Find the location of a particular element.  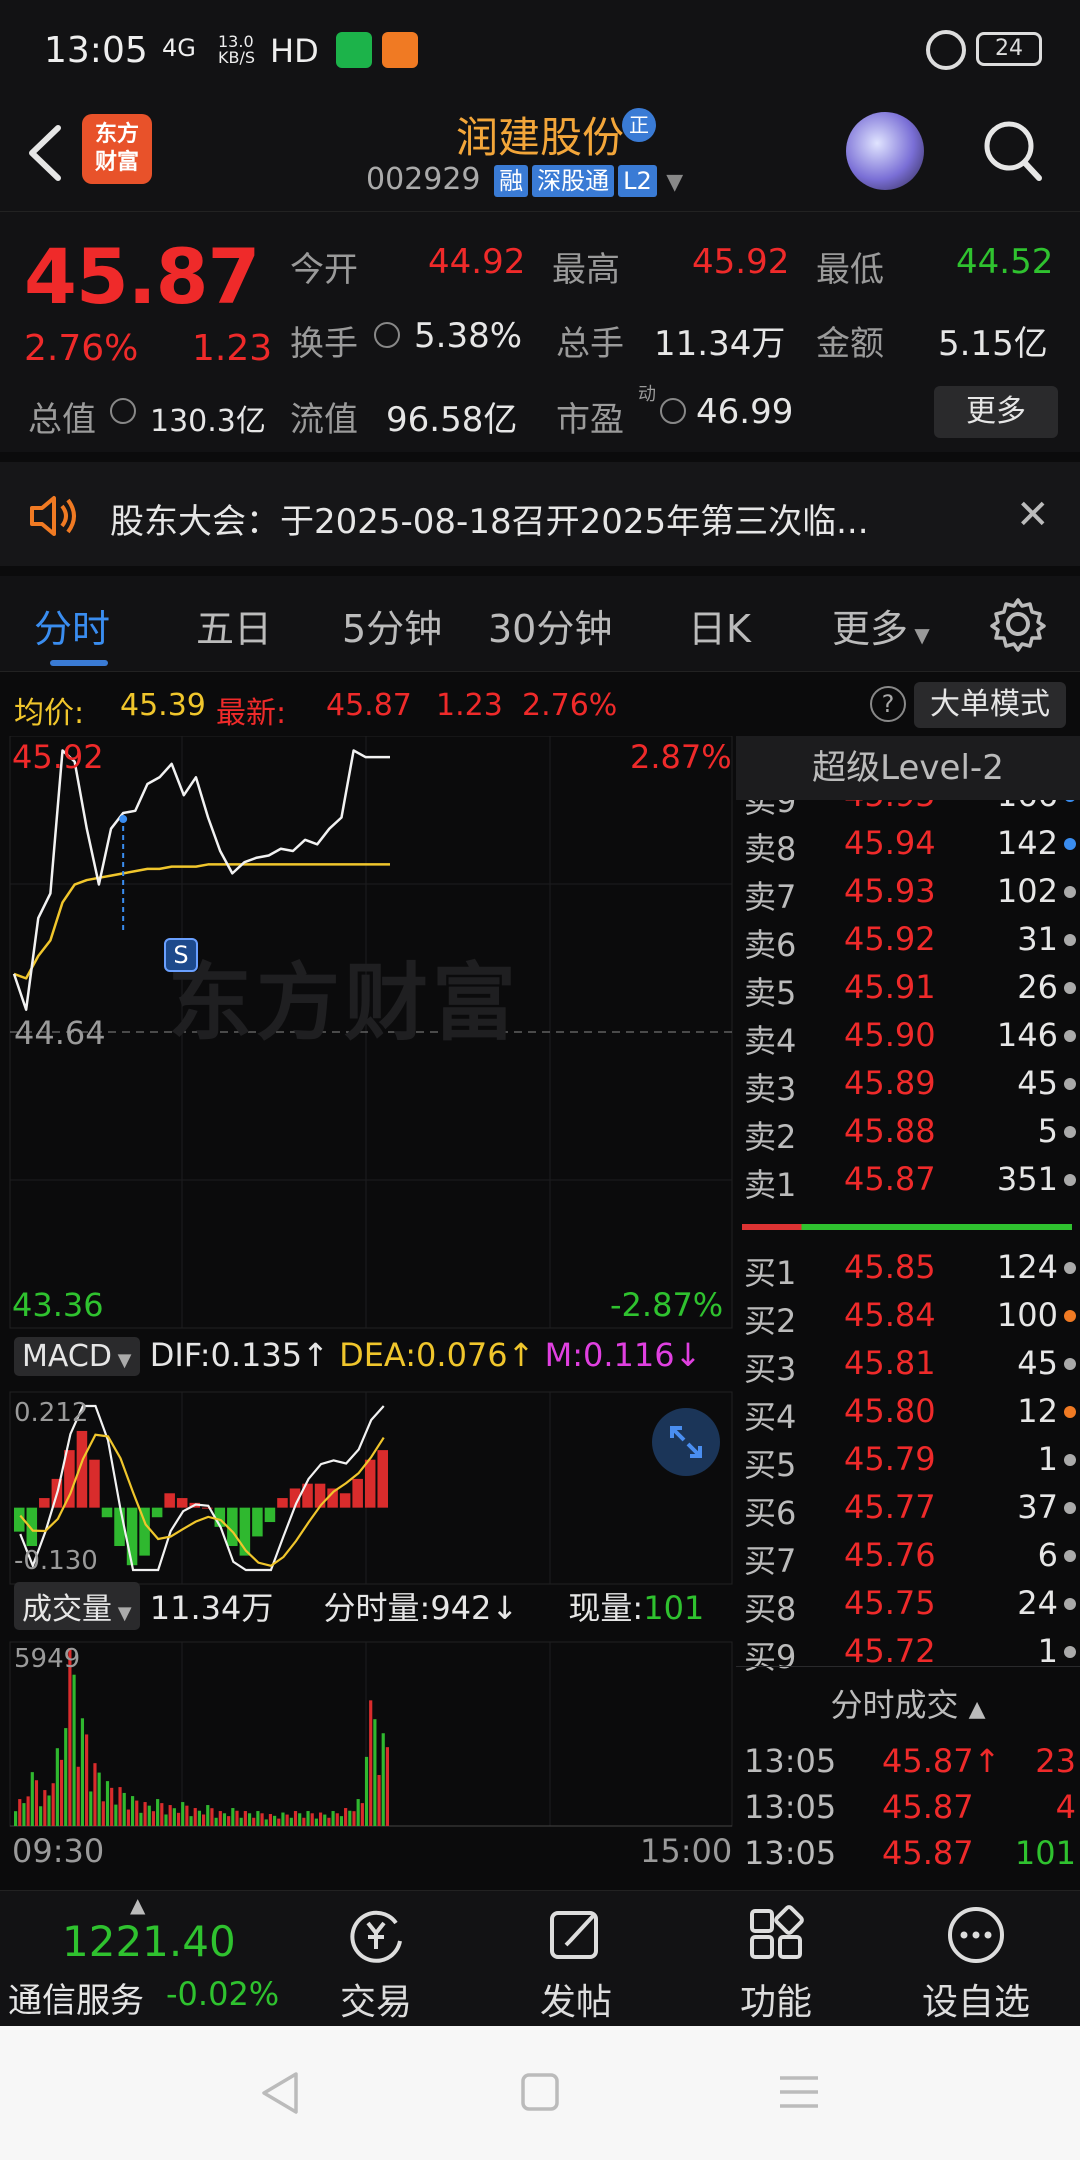

bid-price: 45.85 is located at coordinates (890, 1267).